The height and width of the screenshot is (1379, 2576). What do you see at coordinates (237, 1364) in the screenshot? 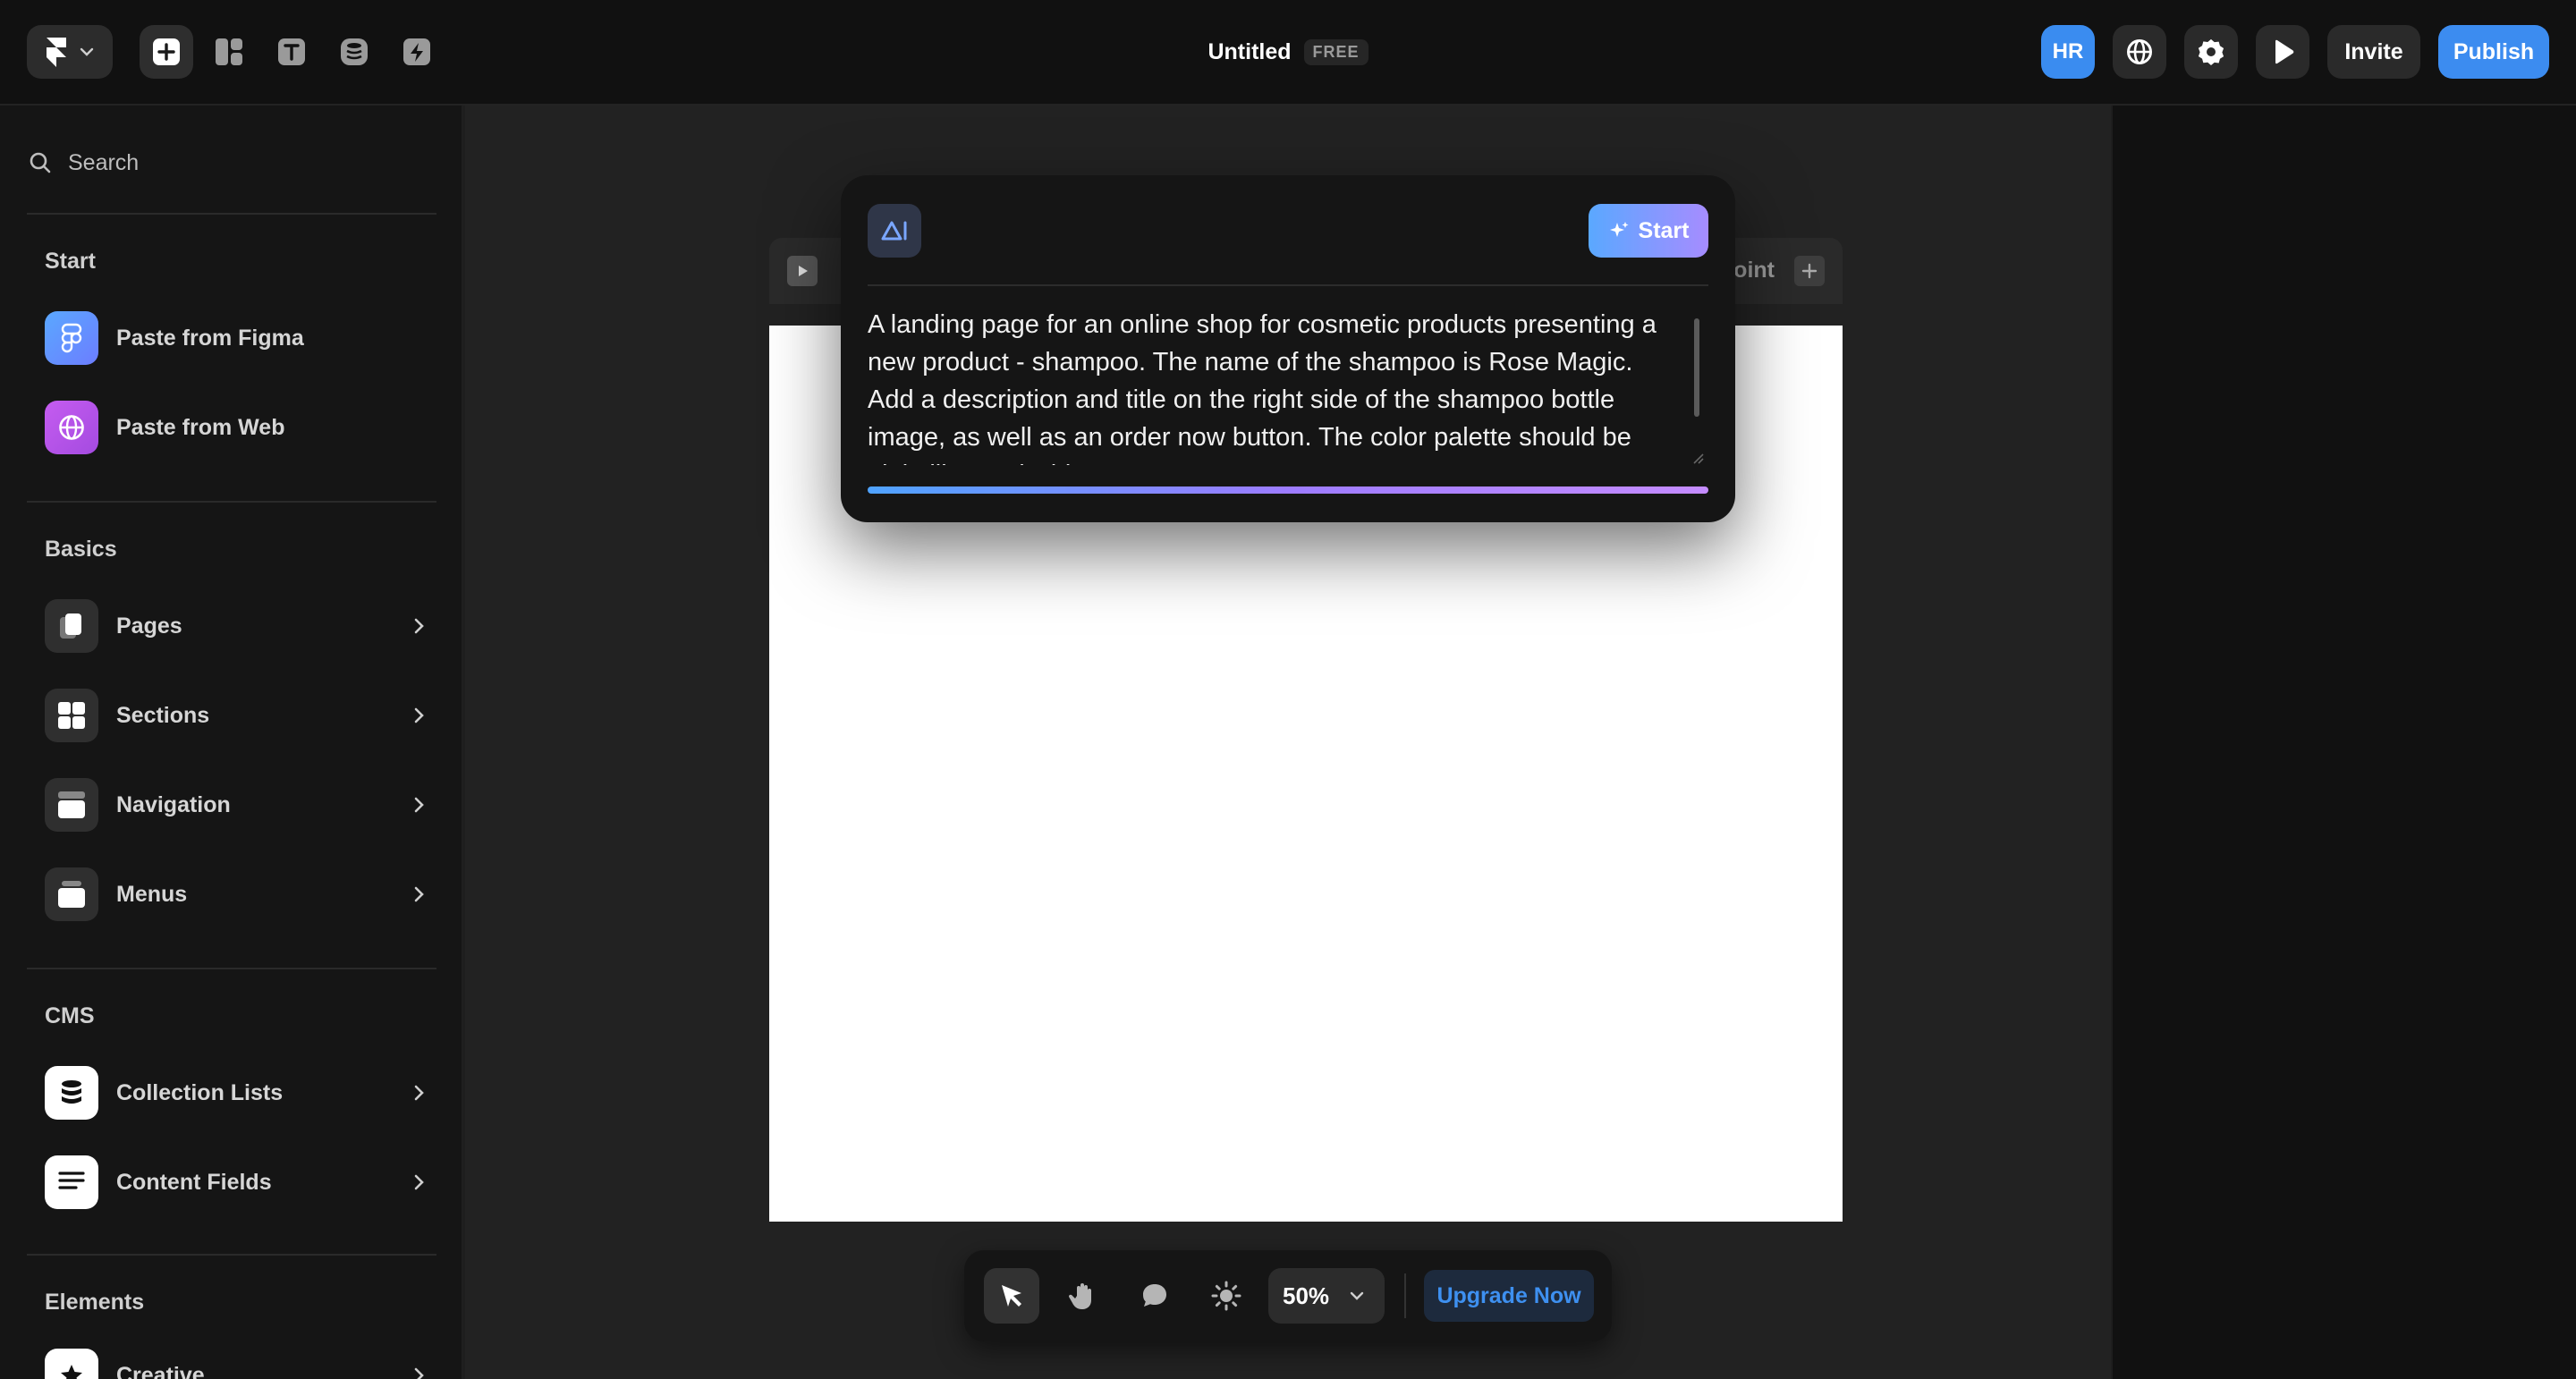
I see `sidebar-item-creative: Creative` at bounding box center [237, 1364].